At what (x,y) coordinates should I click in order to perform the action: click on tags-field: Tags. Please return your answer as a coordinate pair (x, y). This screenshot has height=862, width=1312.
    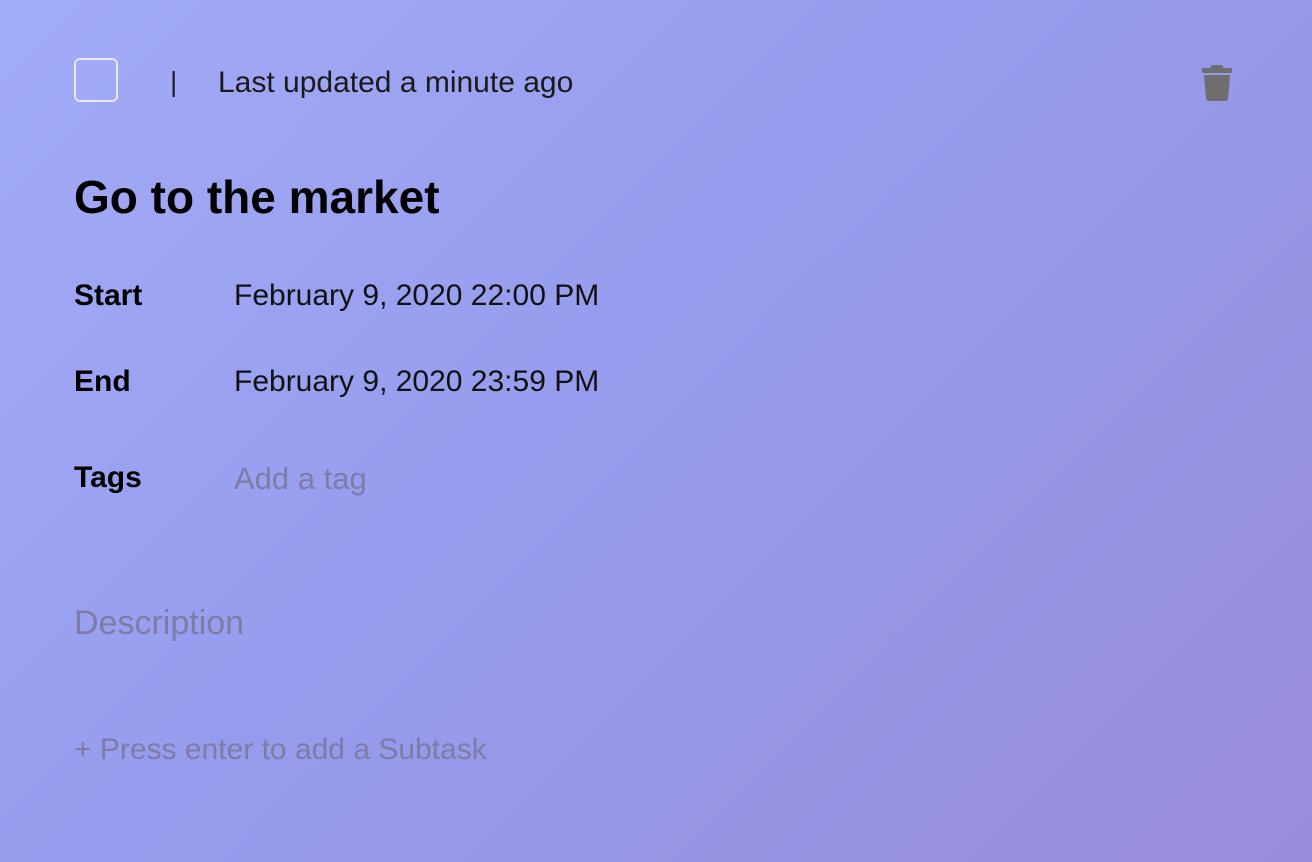
    Looking at the image, I should click on (474, 481).